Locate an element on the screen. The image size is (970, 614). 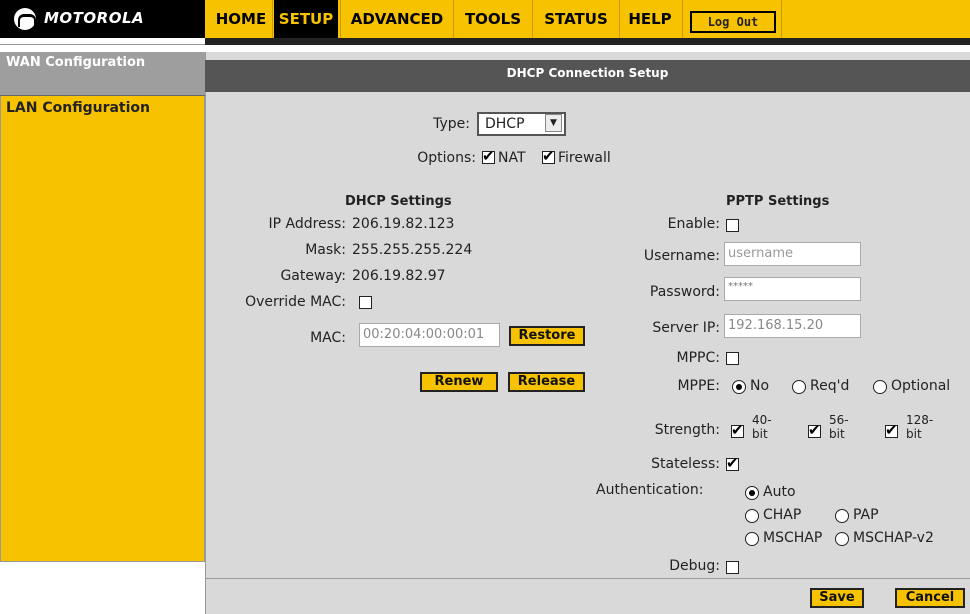
password-label: Password: is located at coordinates (684, 292).